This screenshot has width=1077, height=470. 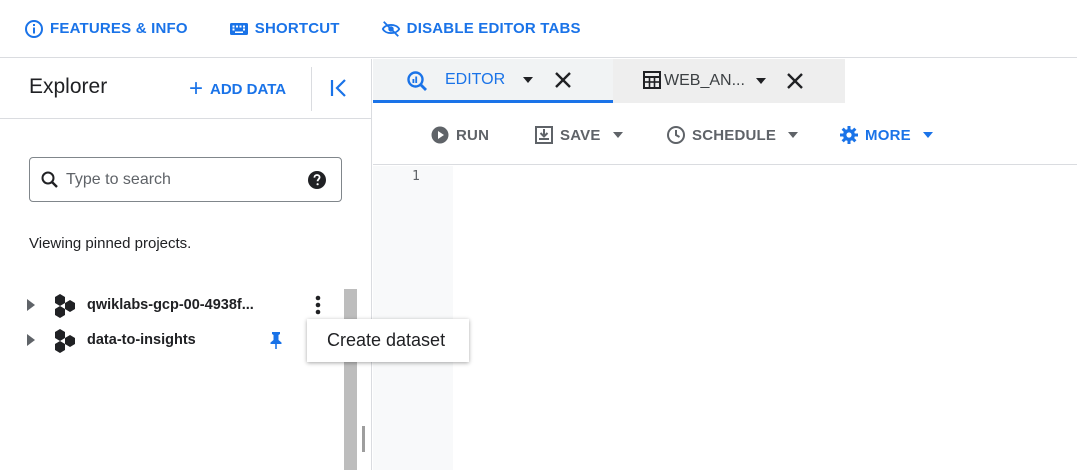 I want to click on schedule-button: SCHEDULE, so click(x=732, y=135).